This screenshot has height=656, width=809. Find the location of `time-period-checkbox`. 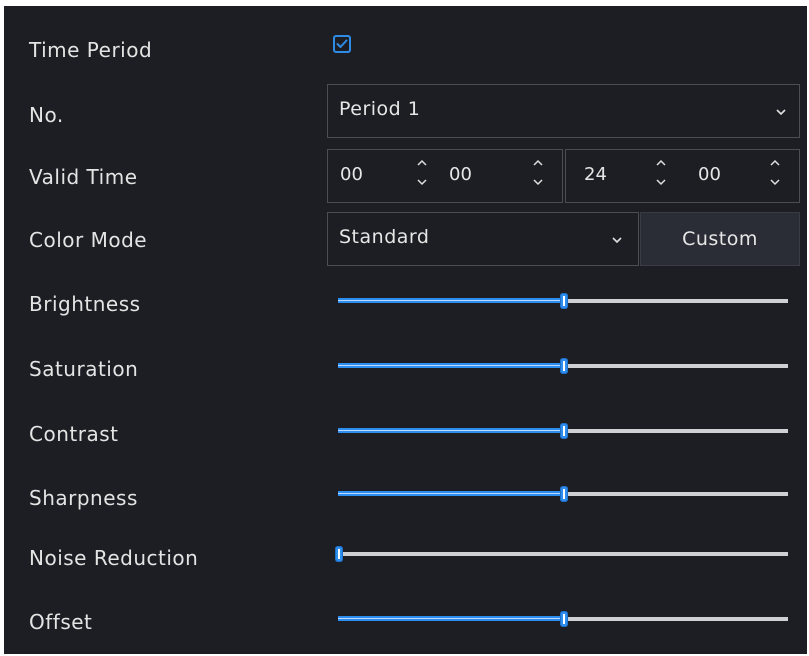

time-period-checkbox is located at coordinates (342, 44).